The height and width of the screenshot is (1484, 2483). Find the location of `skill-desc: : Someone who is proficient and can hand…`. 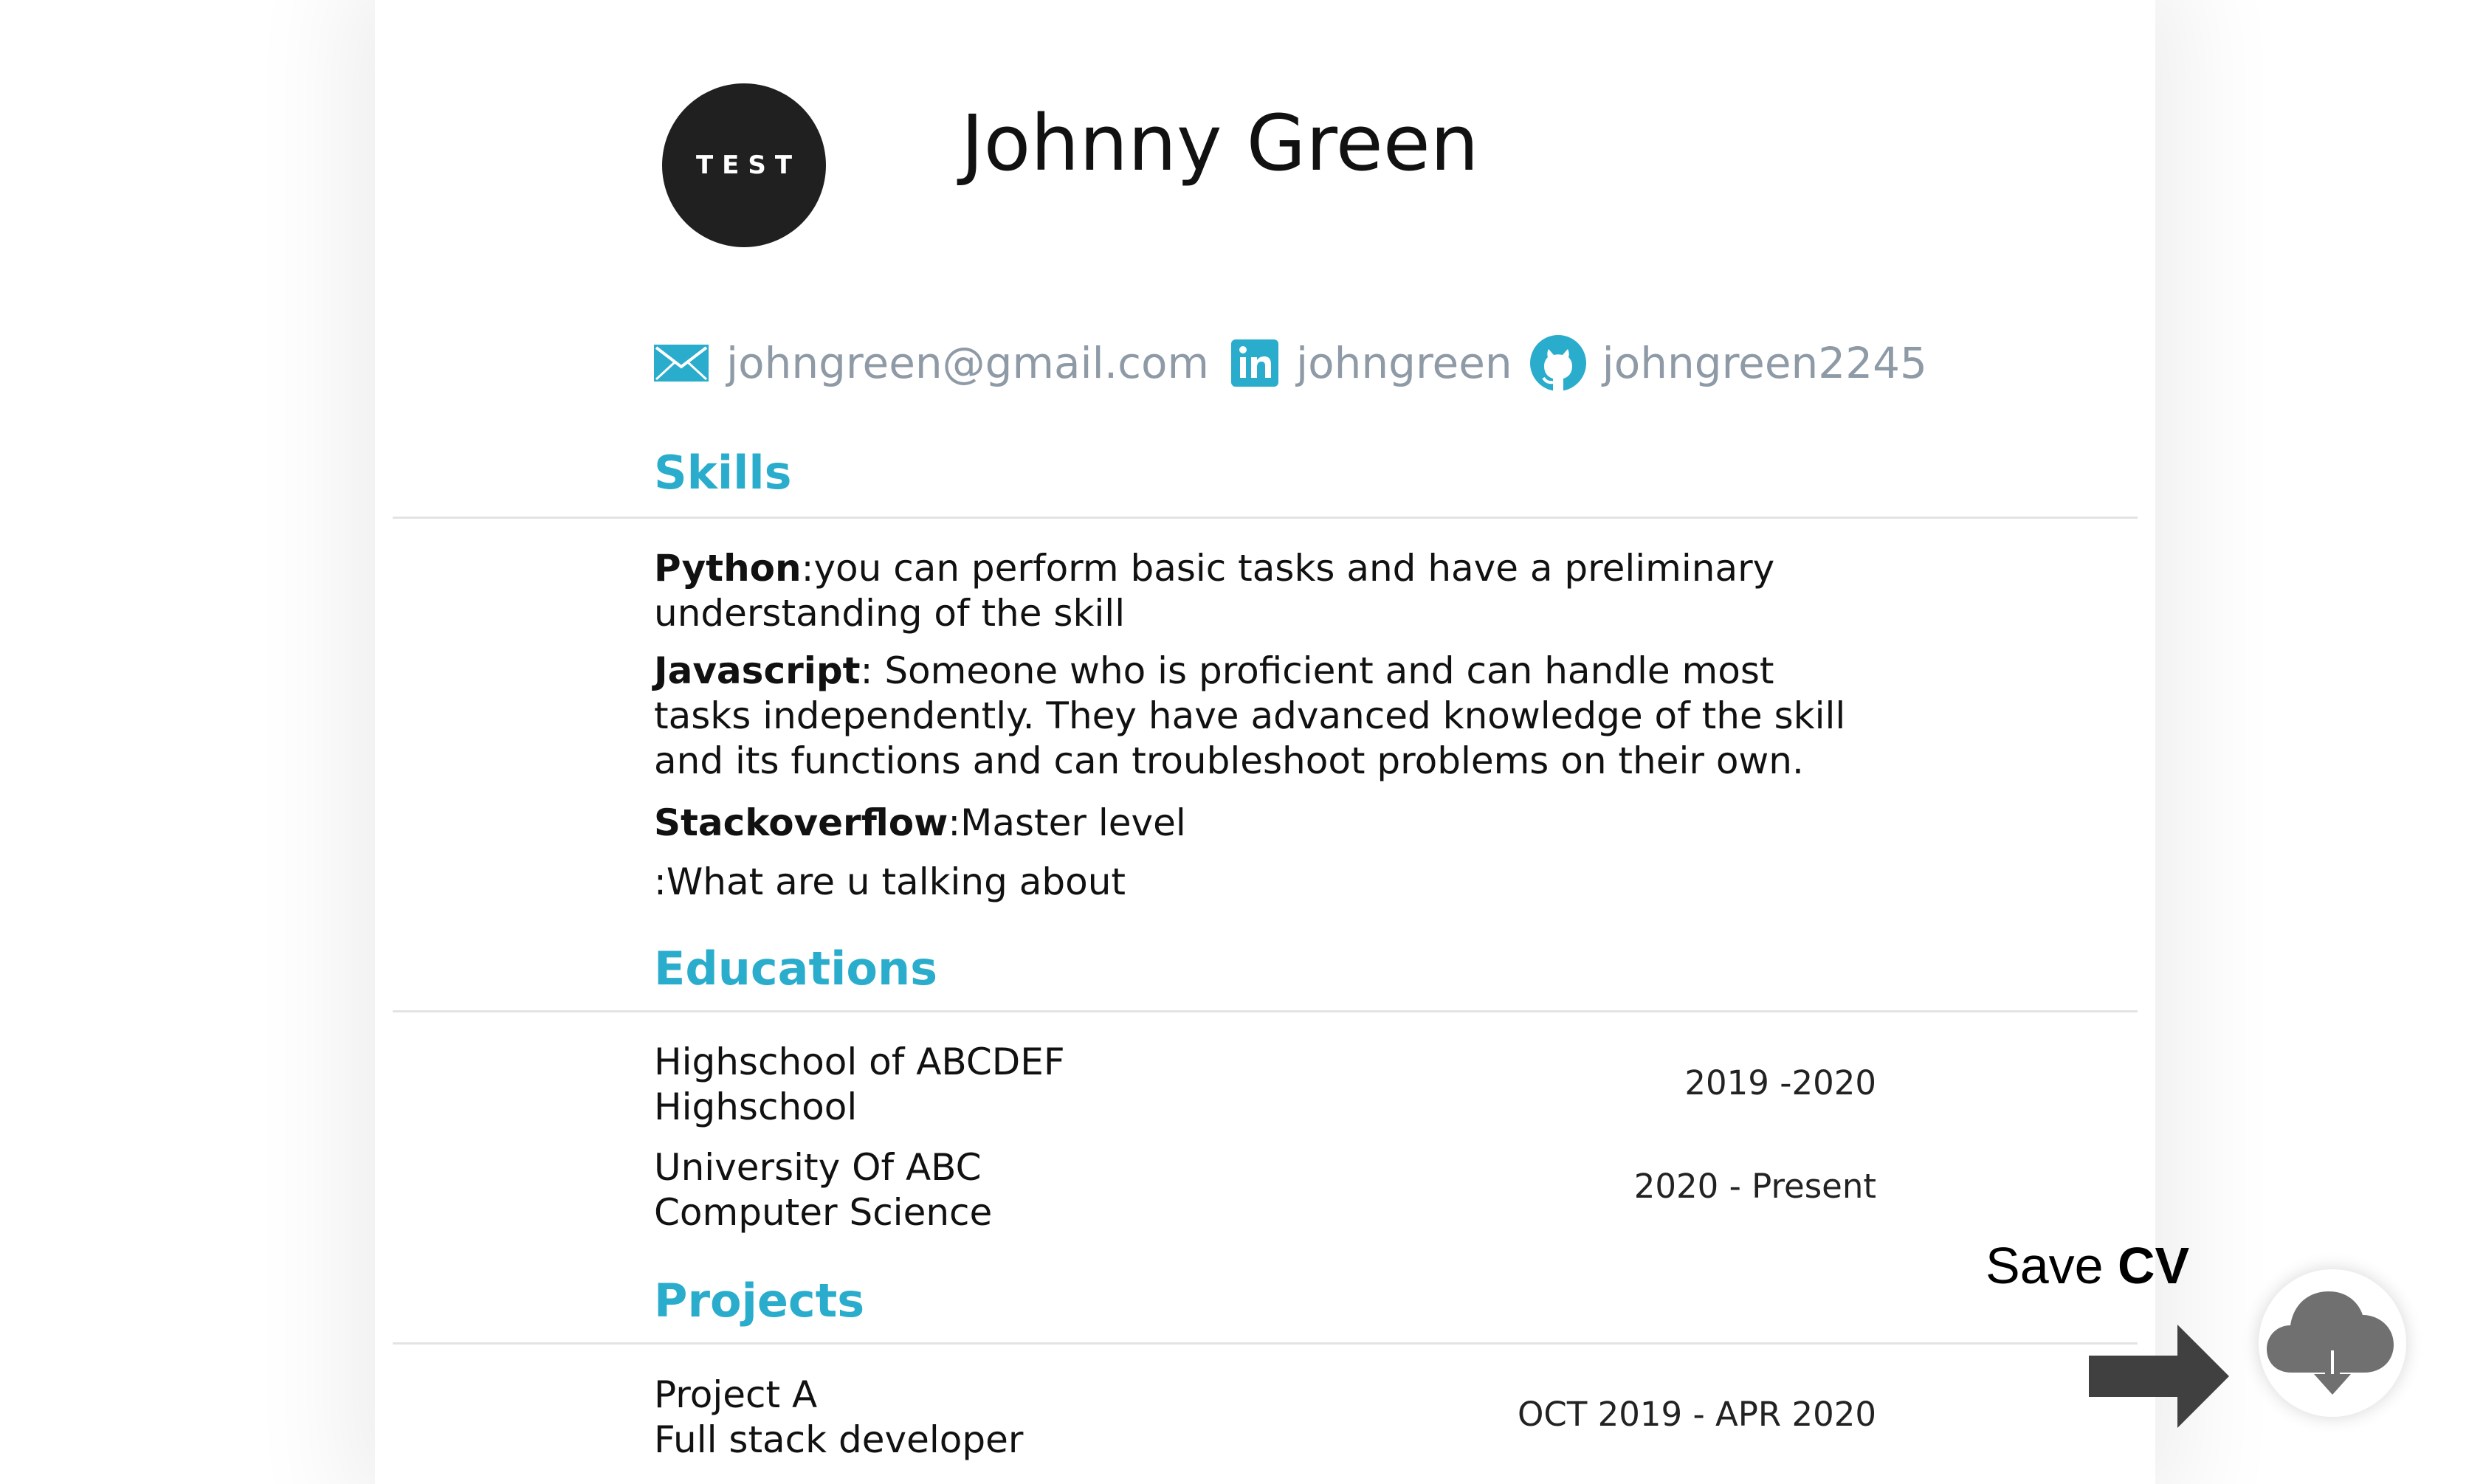

skill-desc: : Someone who is proficient and can hand… is located at coordinates (1317, 670).